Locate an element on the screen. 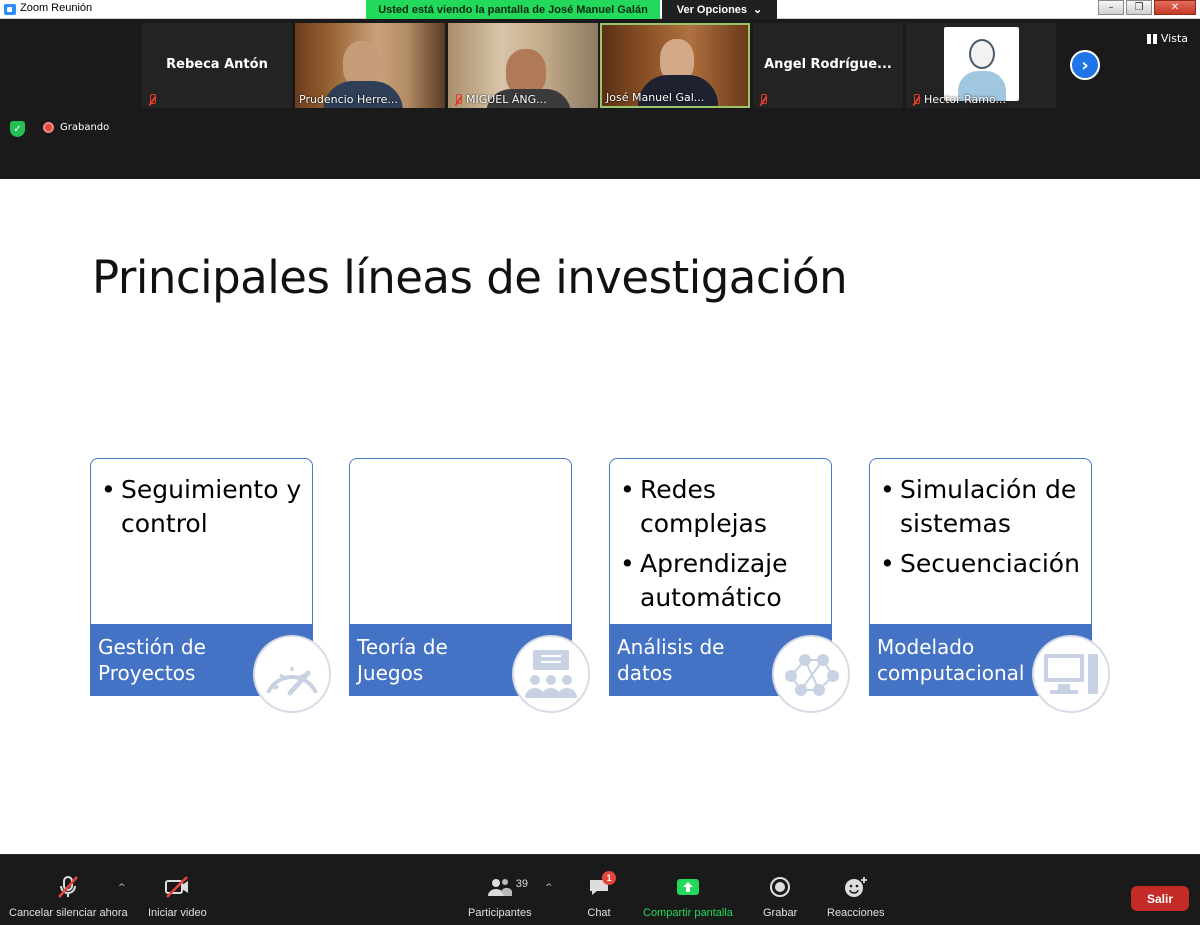  share-screen-button: Compartir pantalla is located at coordinates (688, 897).